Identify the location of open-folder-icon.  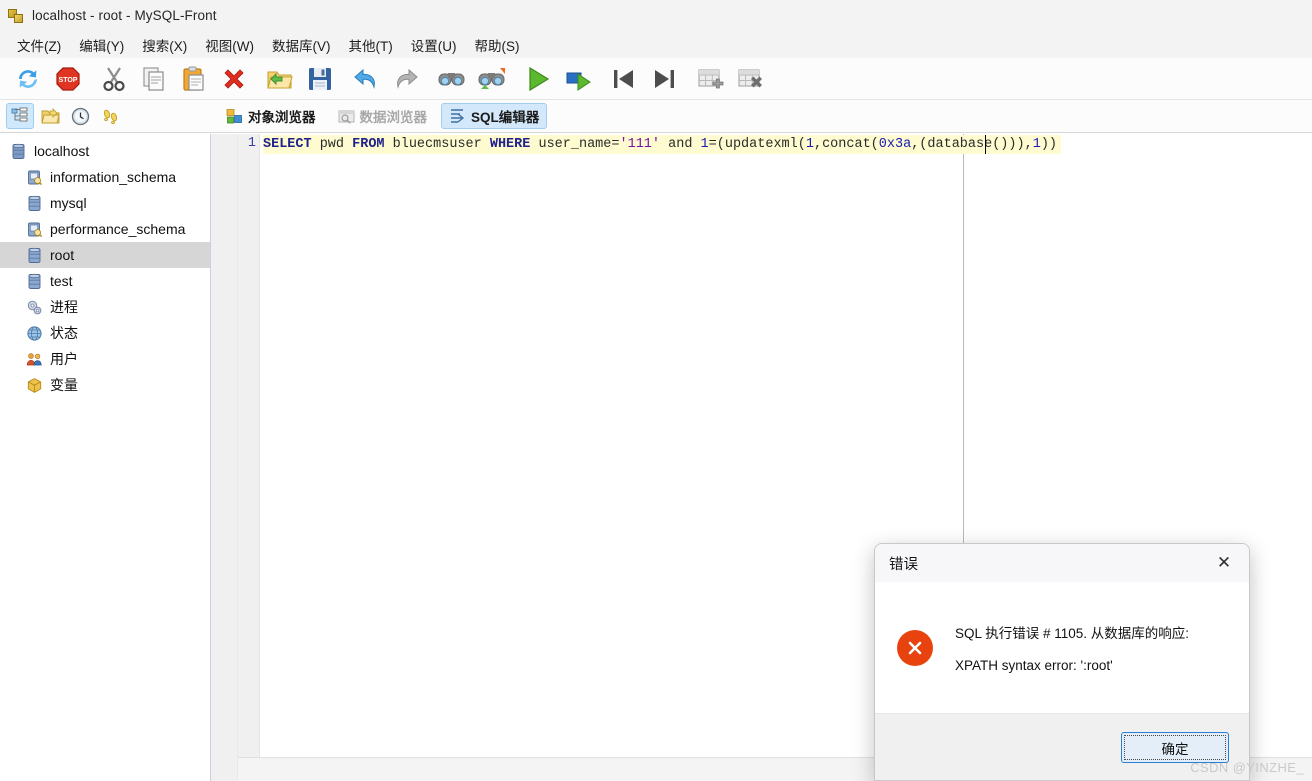
(280, 79).